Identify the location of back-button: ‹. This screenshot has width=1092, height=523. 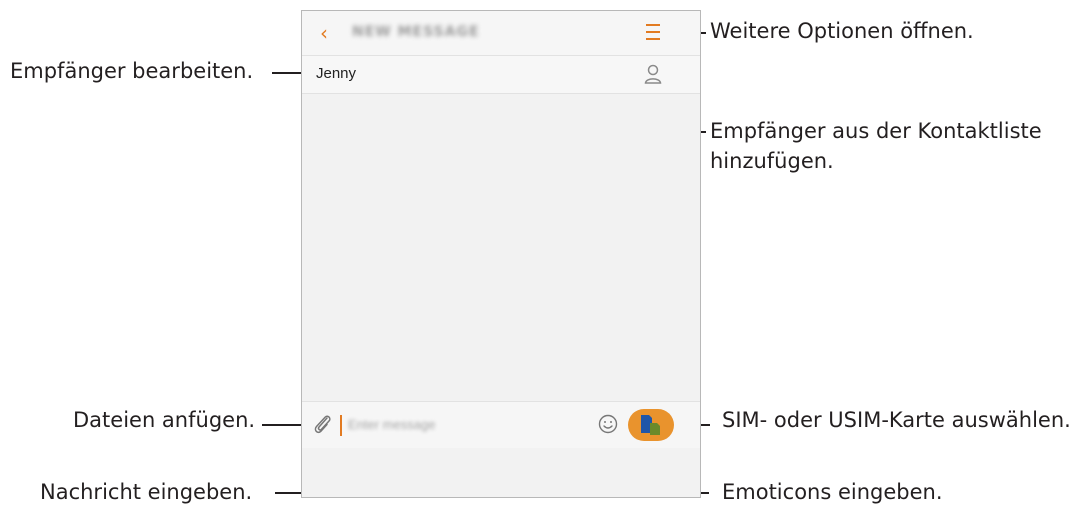
(324, 33).